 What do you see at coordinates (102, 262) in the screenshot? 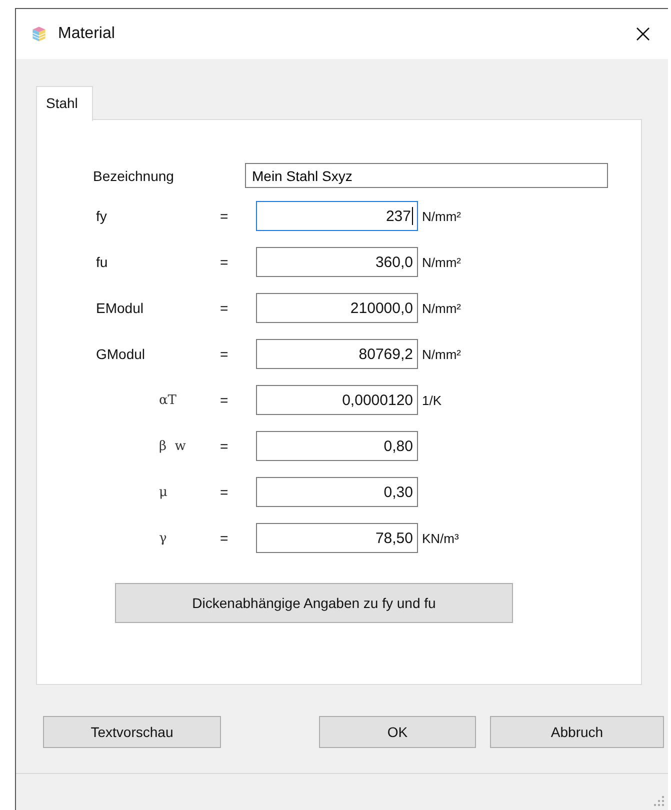
I see `field-label: fu` at bounding box center [102, 262].